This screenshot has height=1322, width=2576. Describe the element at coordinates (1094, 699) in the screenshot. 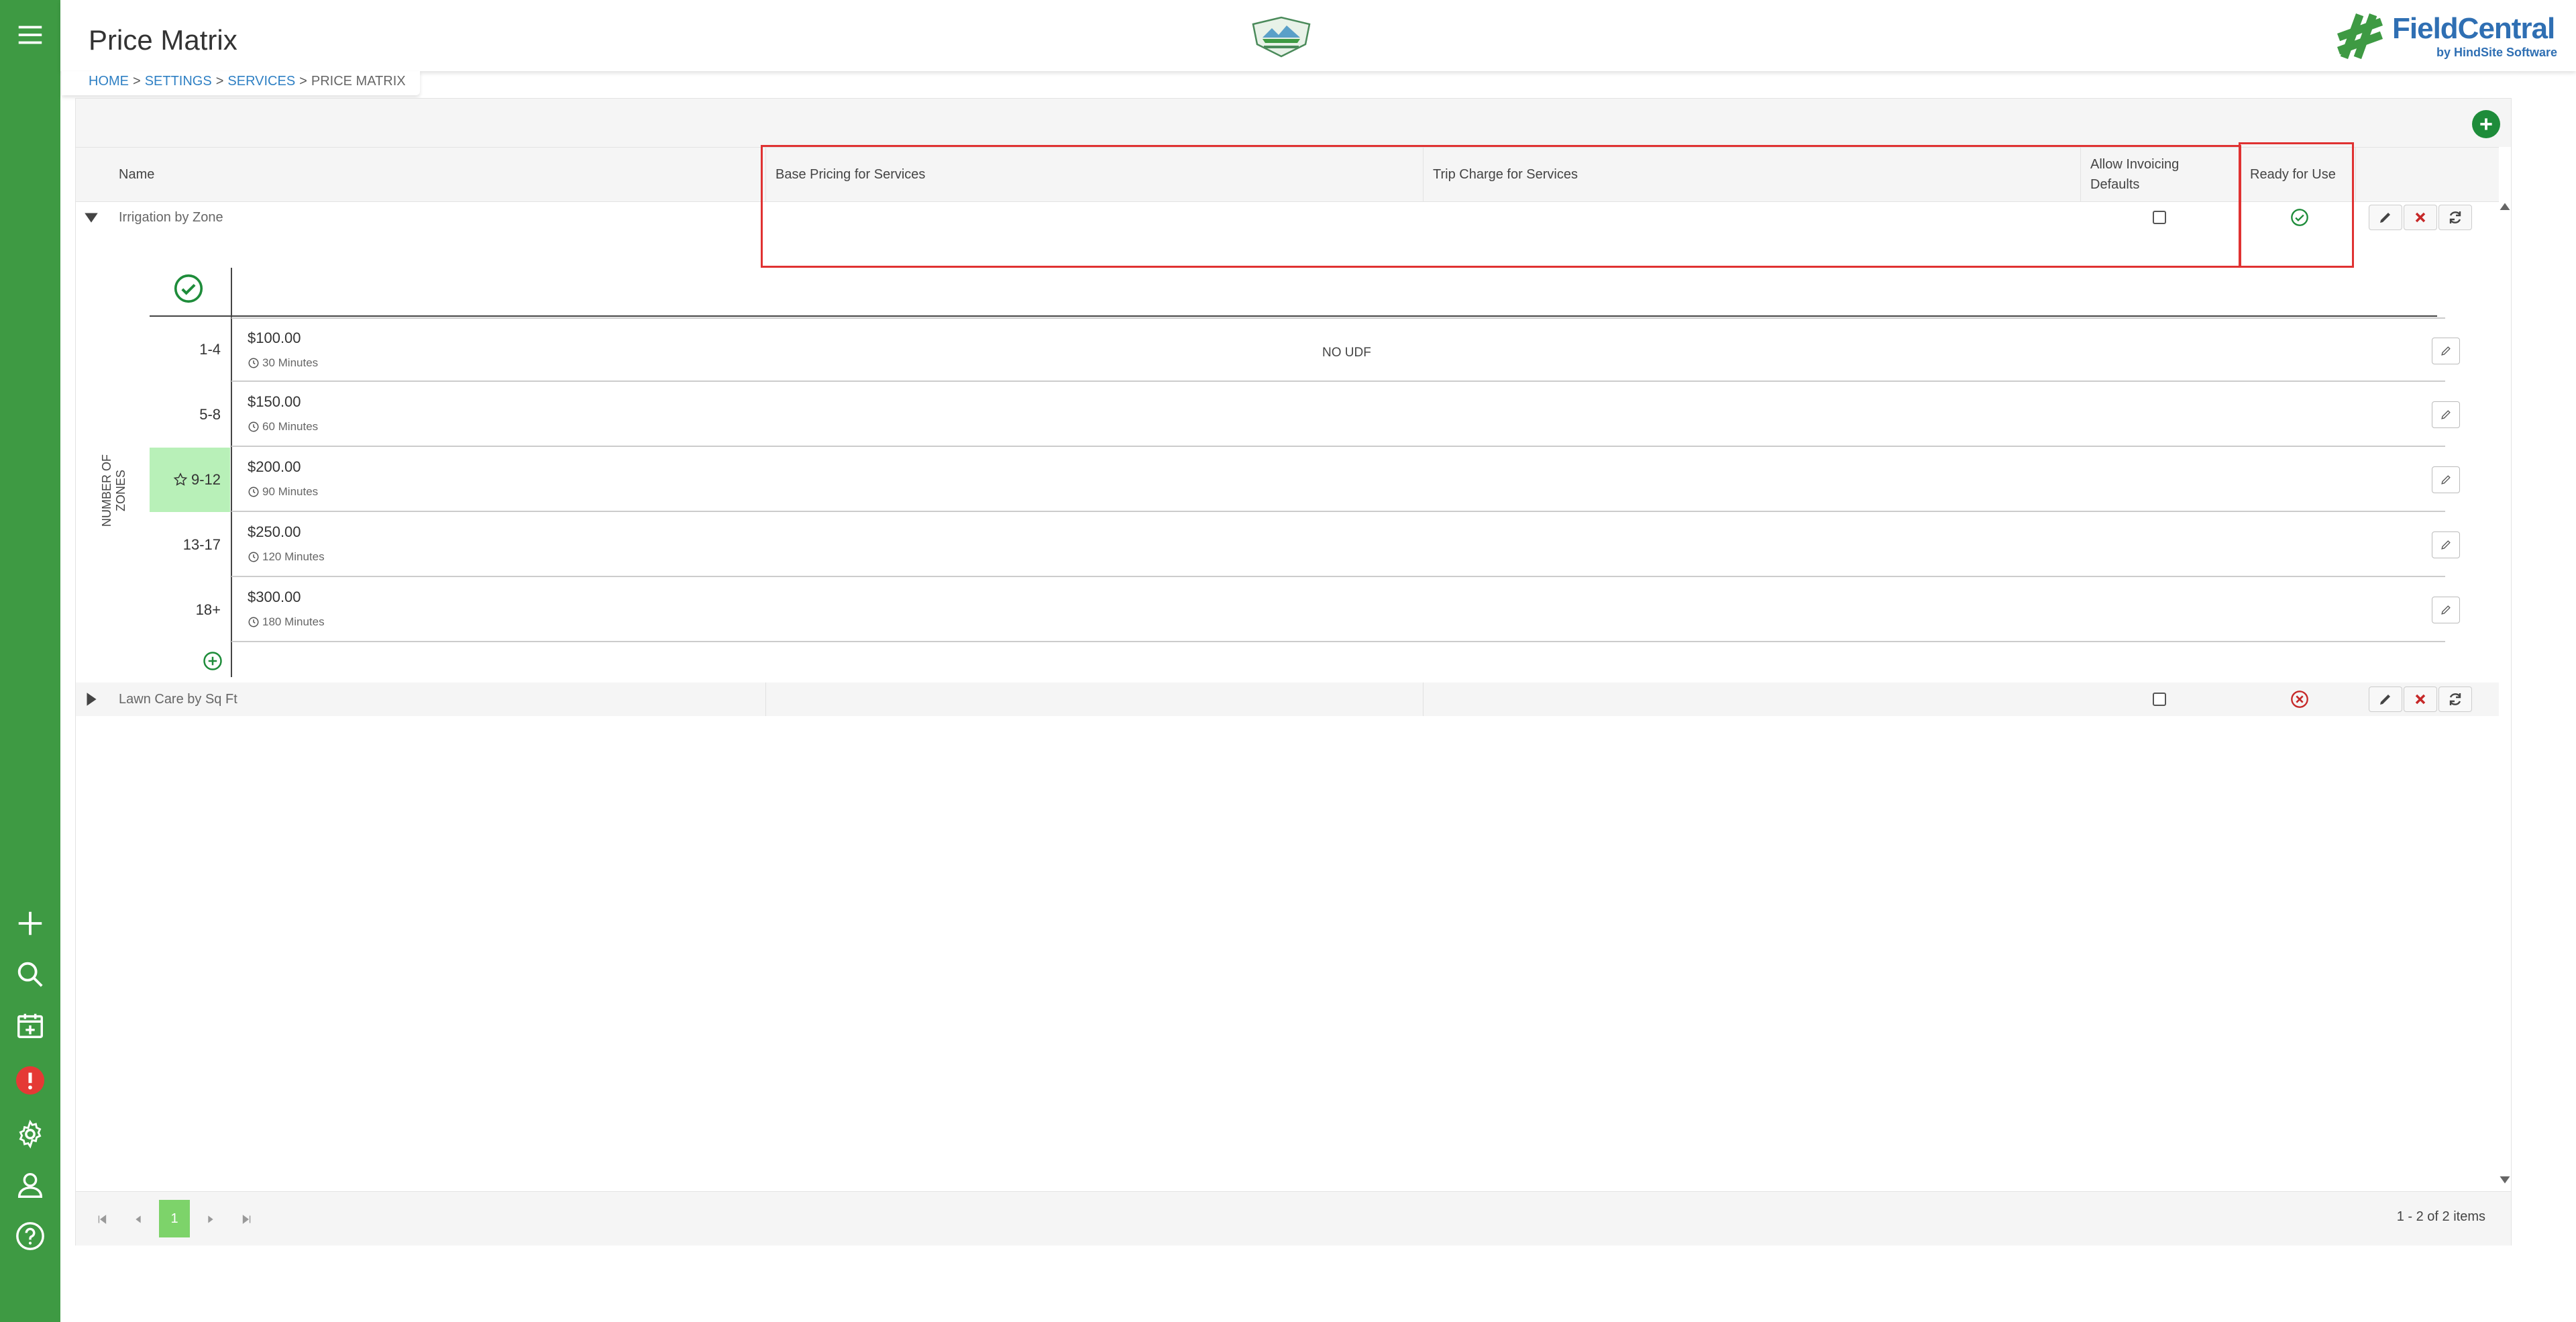

I see `base-pricing-cell` at that location.